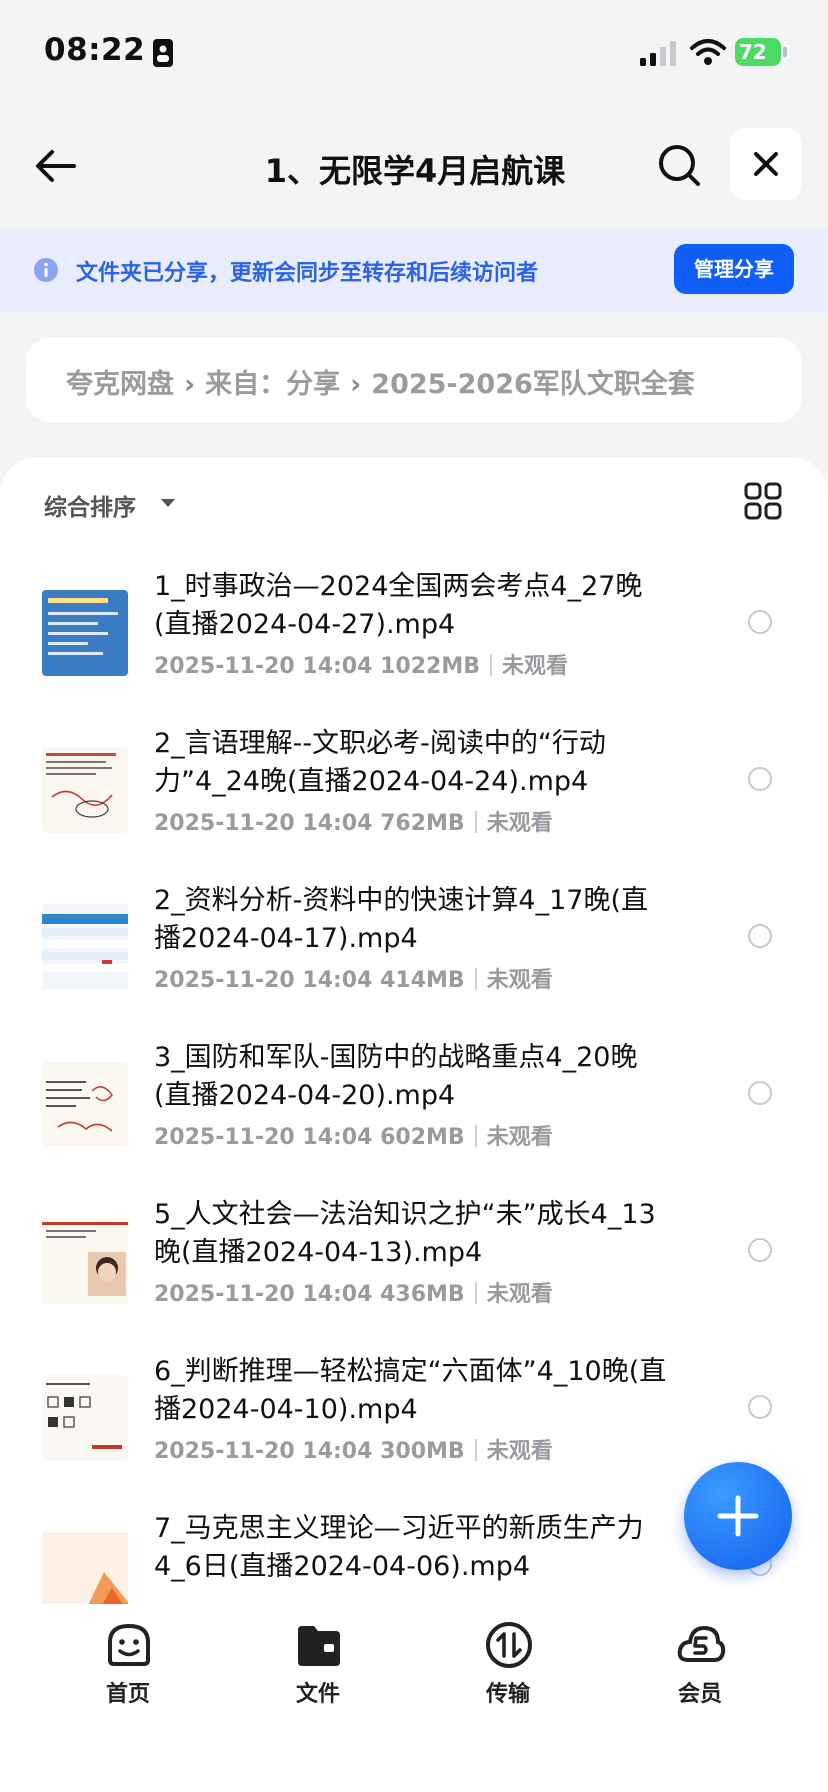 The width and height of the screenshot is (828, 1792). I want to click on tab-vip: 会员, so click(700, 1665).